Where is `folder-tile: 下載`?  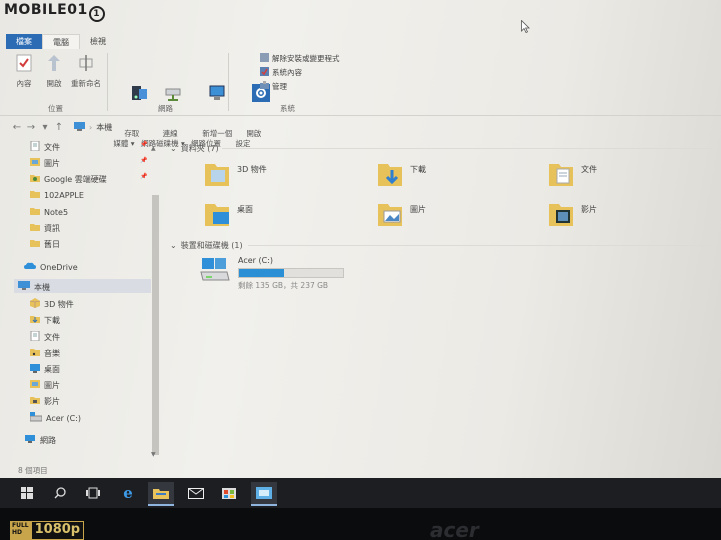
folder-tile: 下載 is located at coordinates (402, 175).